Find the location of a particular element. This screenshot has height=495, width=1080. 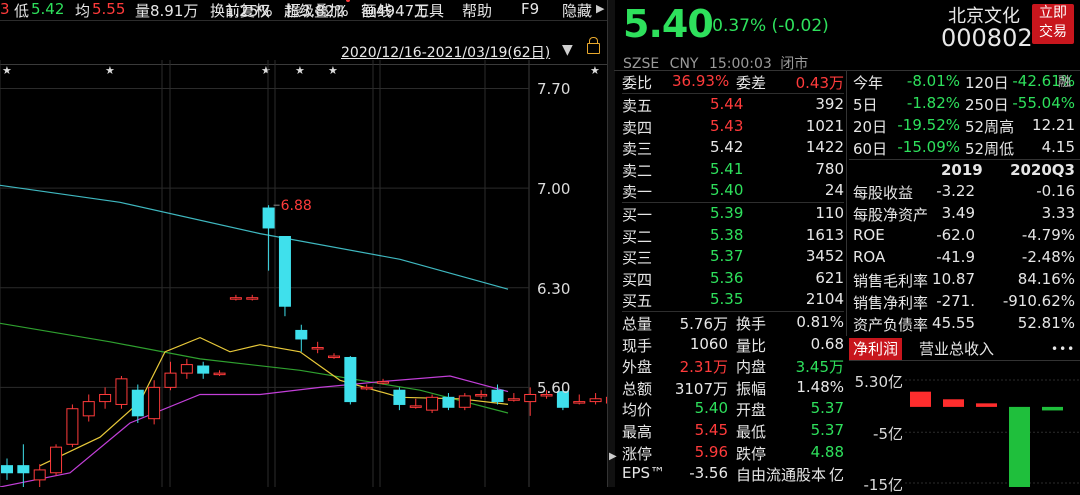

order-ratio-row: 委比 36.93% 委差 0.43万 is located at coordinates (733, 82).